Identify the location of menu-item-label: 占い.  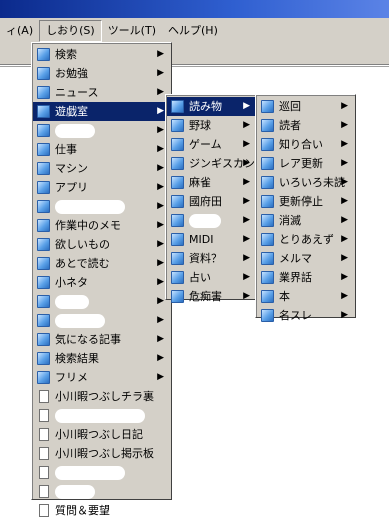
(200, 277).